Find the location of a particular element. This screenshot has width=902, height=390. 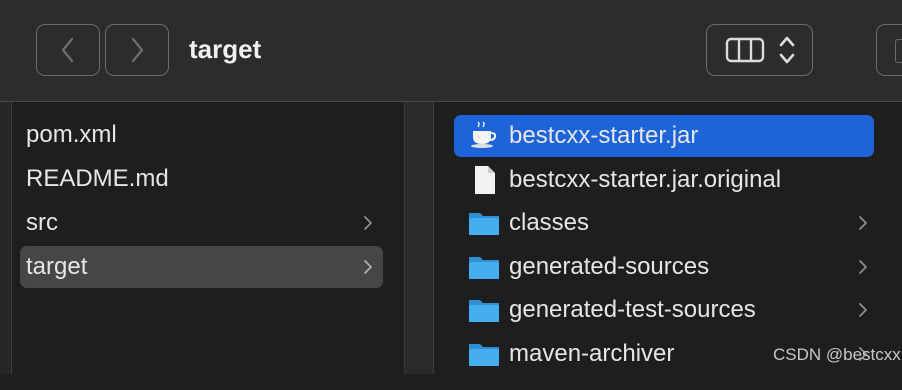

list-item-label: target is located at coordinates (57, 266).